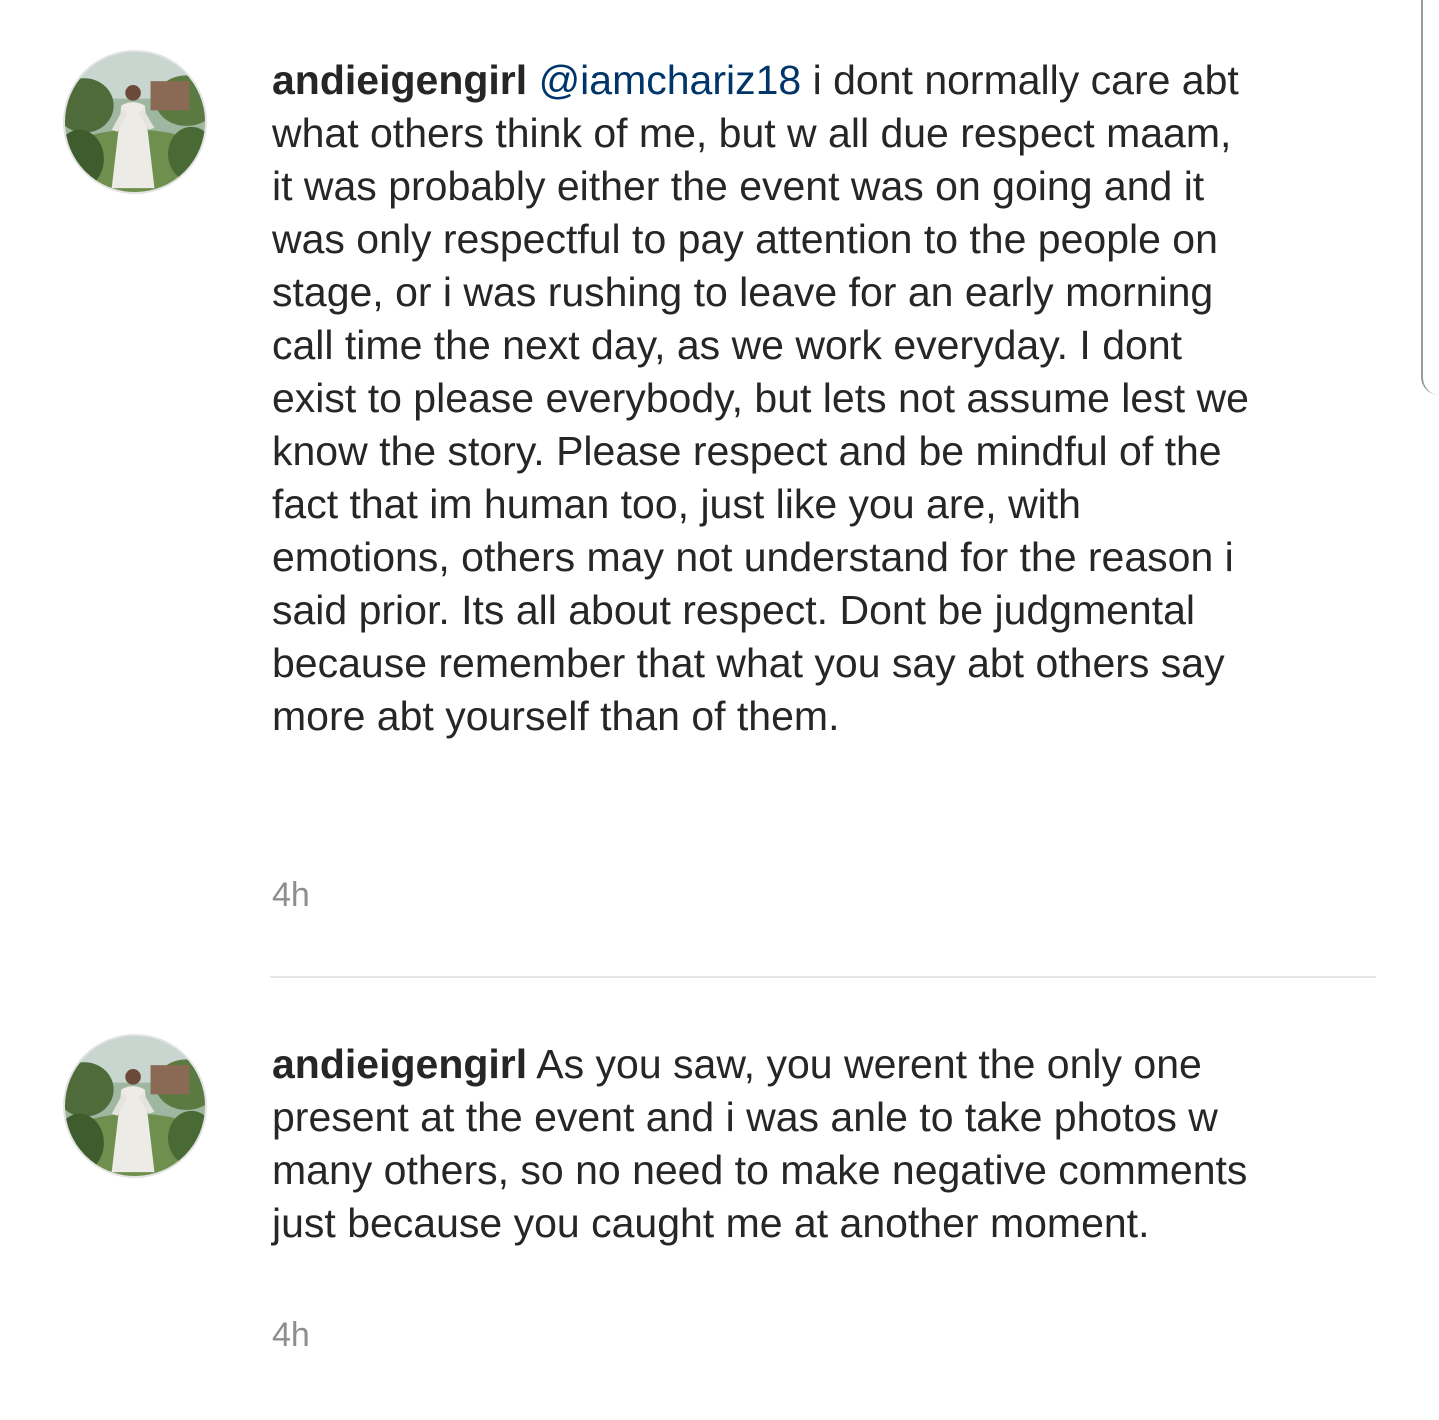 This screenshot has width=1439, height=1420. I want to click on screen-edge-curve, so click(1430, 197).